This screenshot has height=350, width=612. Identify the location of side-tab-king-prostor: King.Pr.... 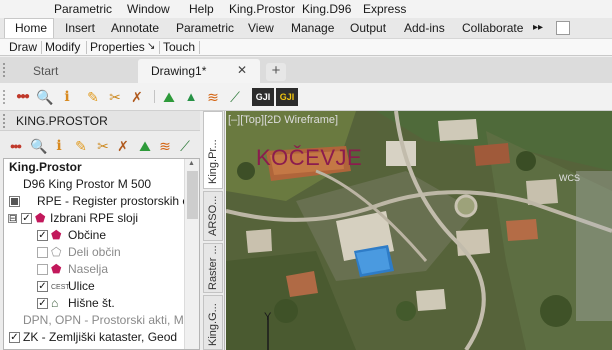
(213, 150).